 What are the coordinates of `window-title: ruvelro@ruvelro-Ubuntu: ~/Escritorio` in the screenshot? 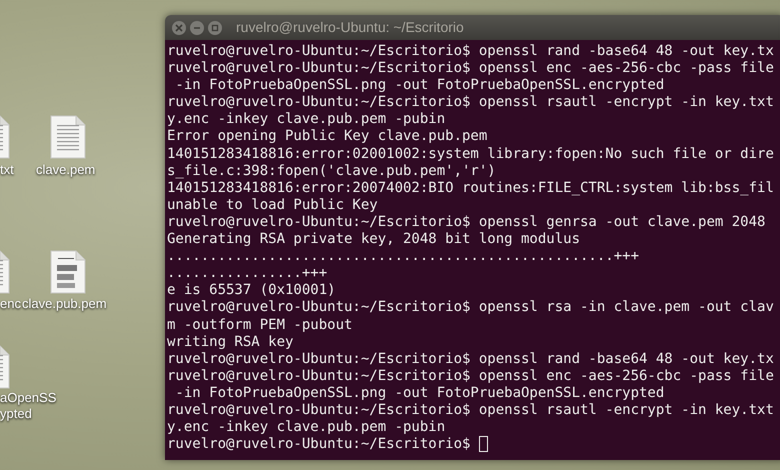 It's located at (350, 27).